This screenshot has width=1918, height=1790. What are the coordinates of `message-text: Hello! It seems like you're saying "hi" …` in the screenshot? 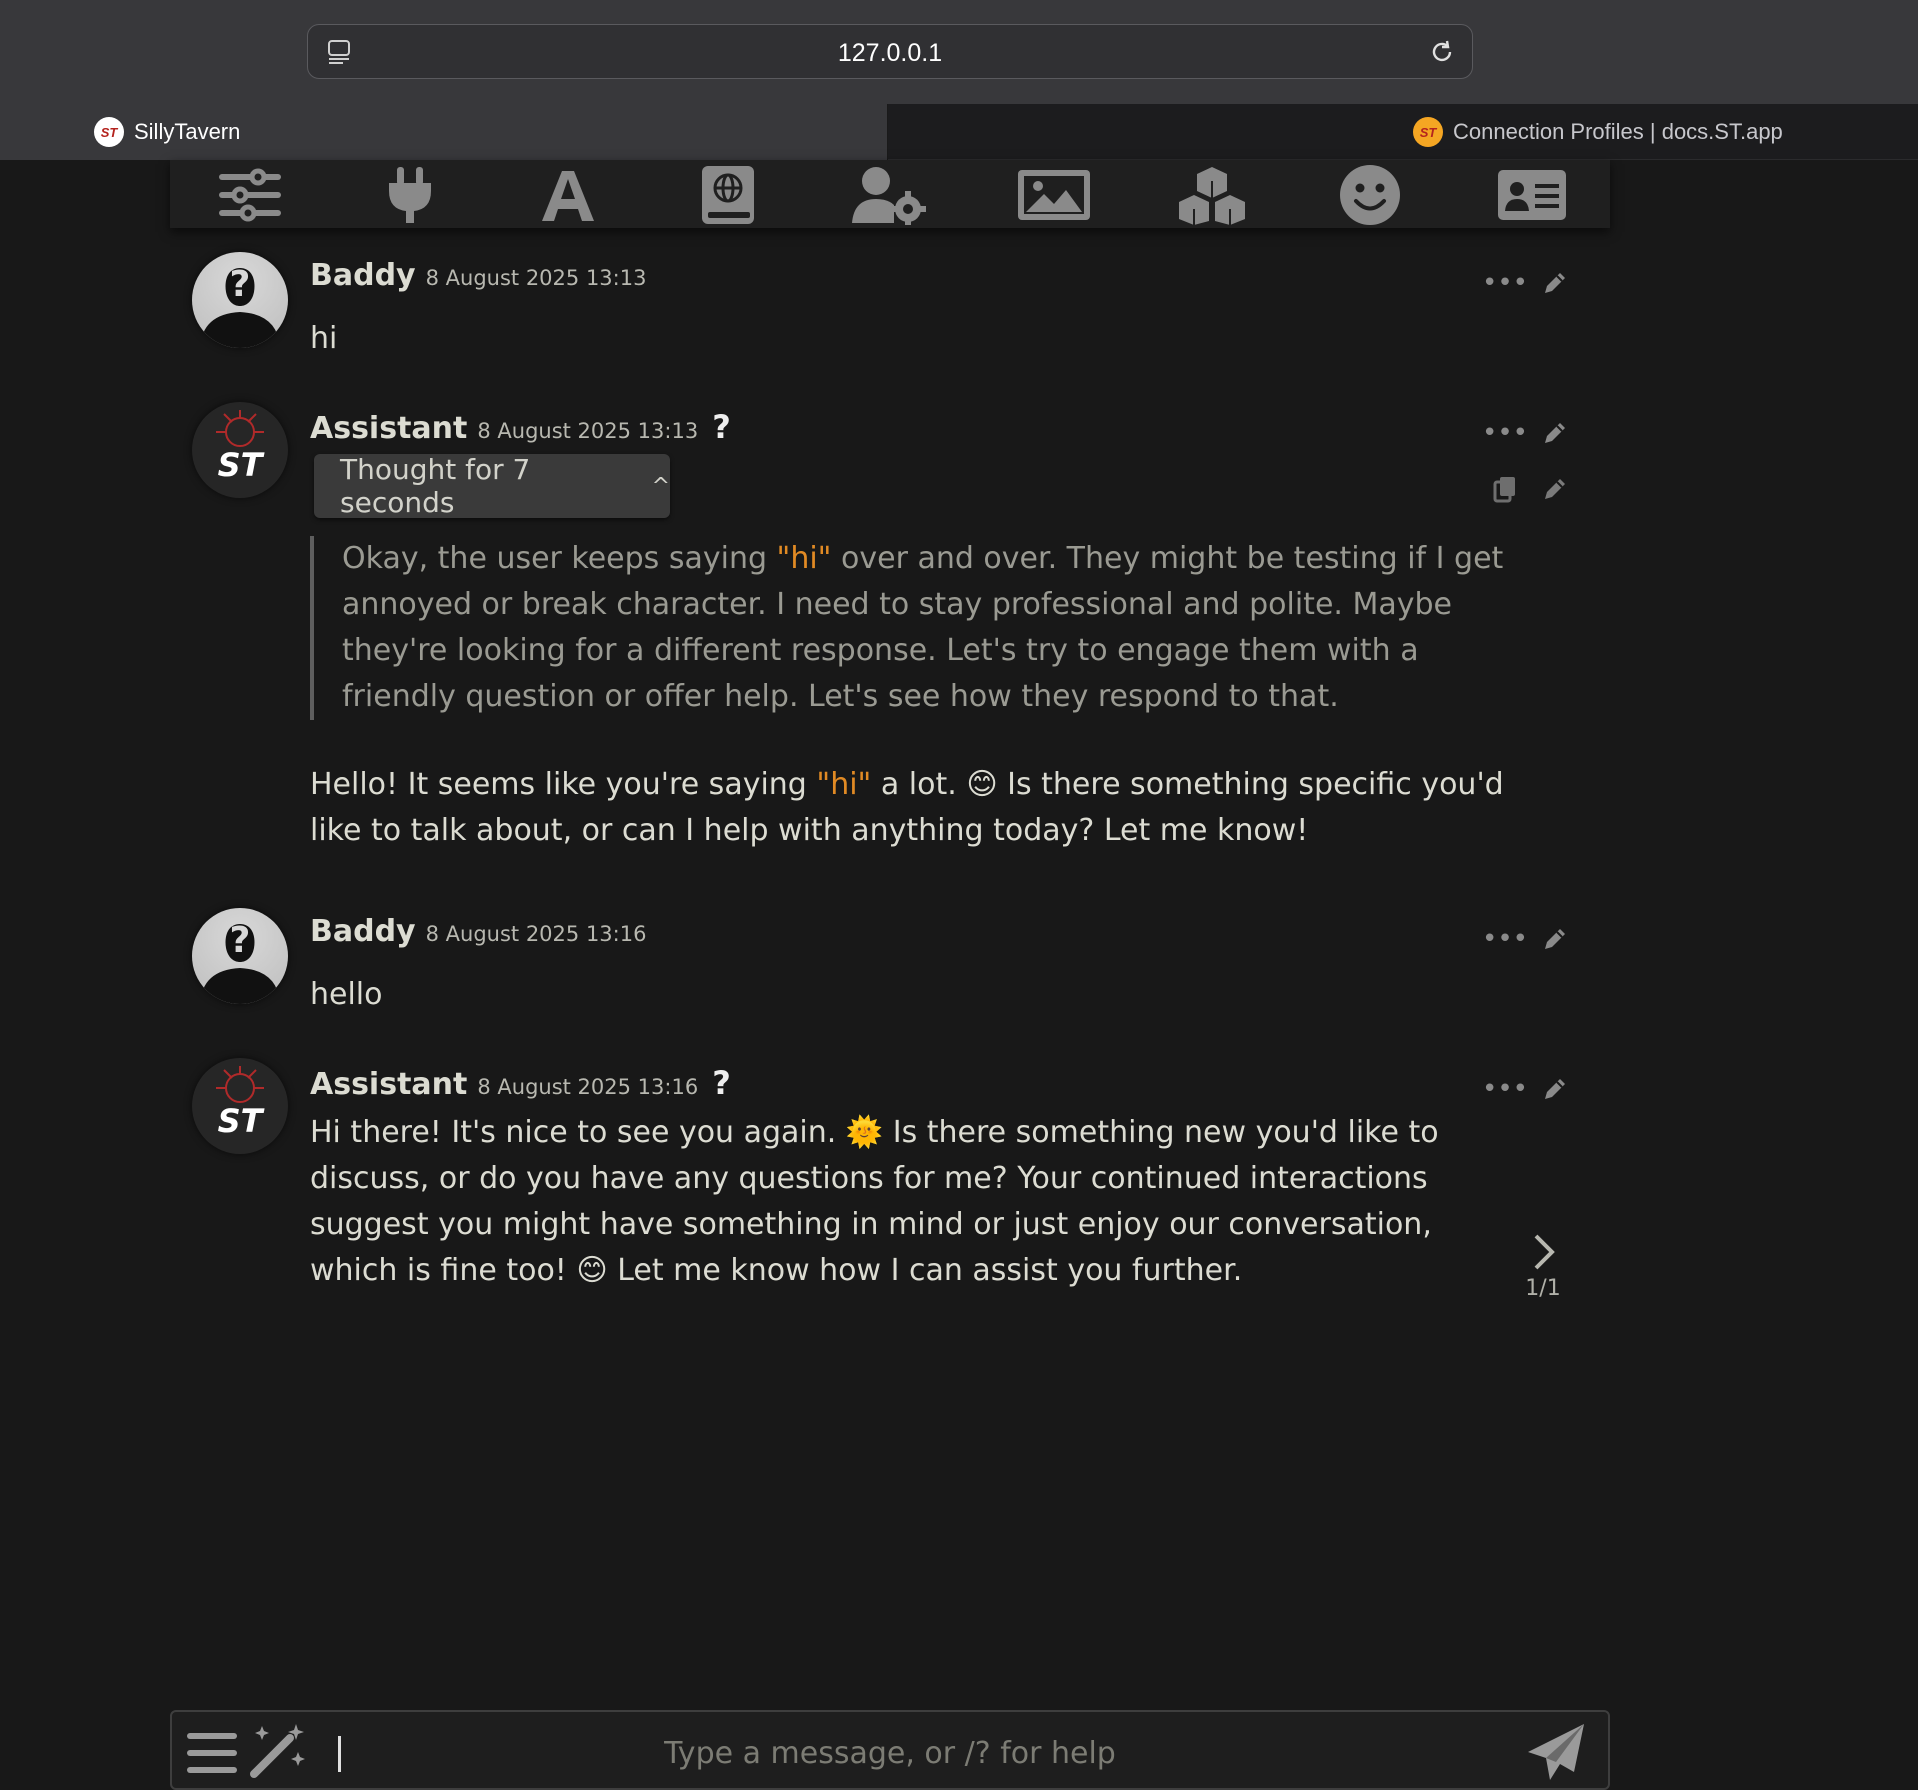 It's located at (907, 807).